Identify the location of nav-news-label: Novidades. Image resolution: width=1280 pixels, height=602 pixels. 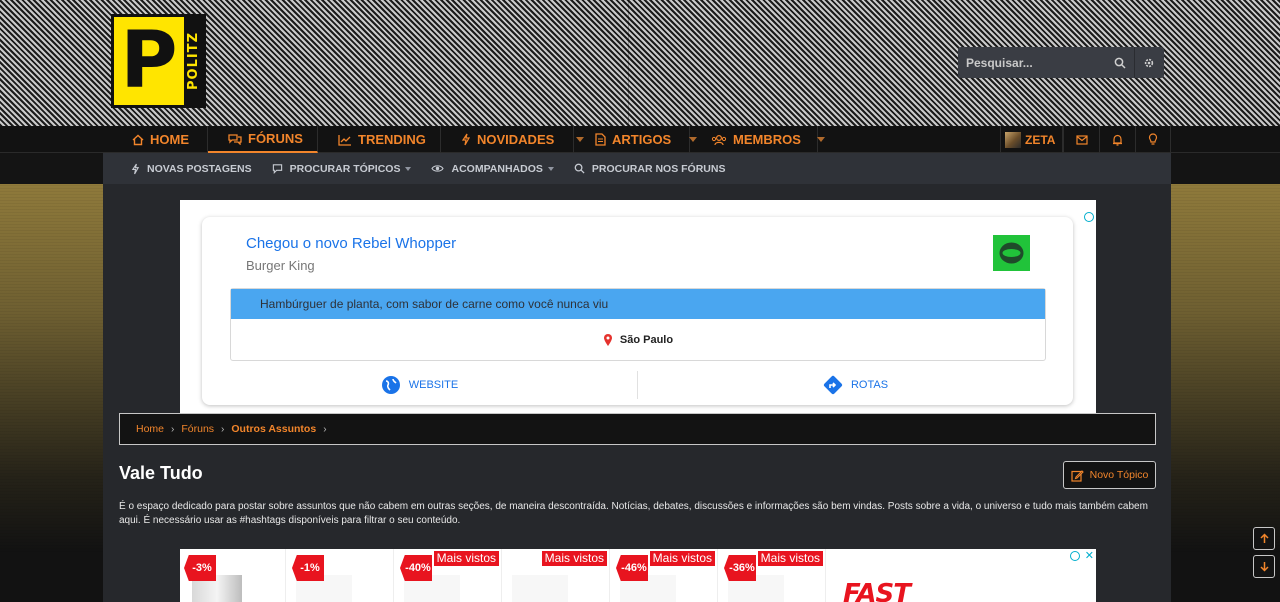
(516, 139).